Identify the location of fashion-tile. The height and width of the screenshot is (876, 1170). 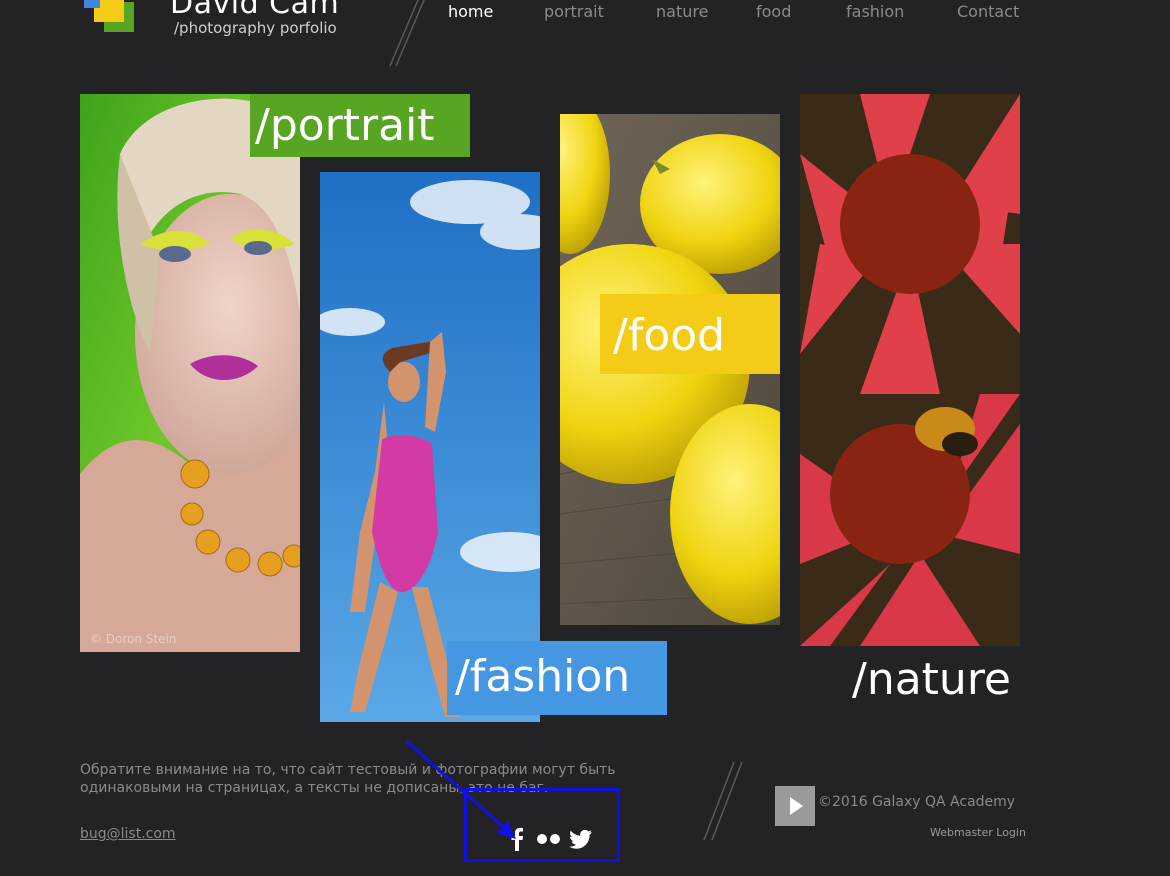
(430, 447).